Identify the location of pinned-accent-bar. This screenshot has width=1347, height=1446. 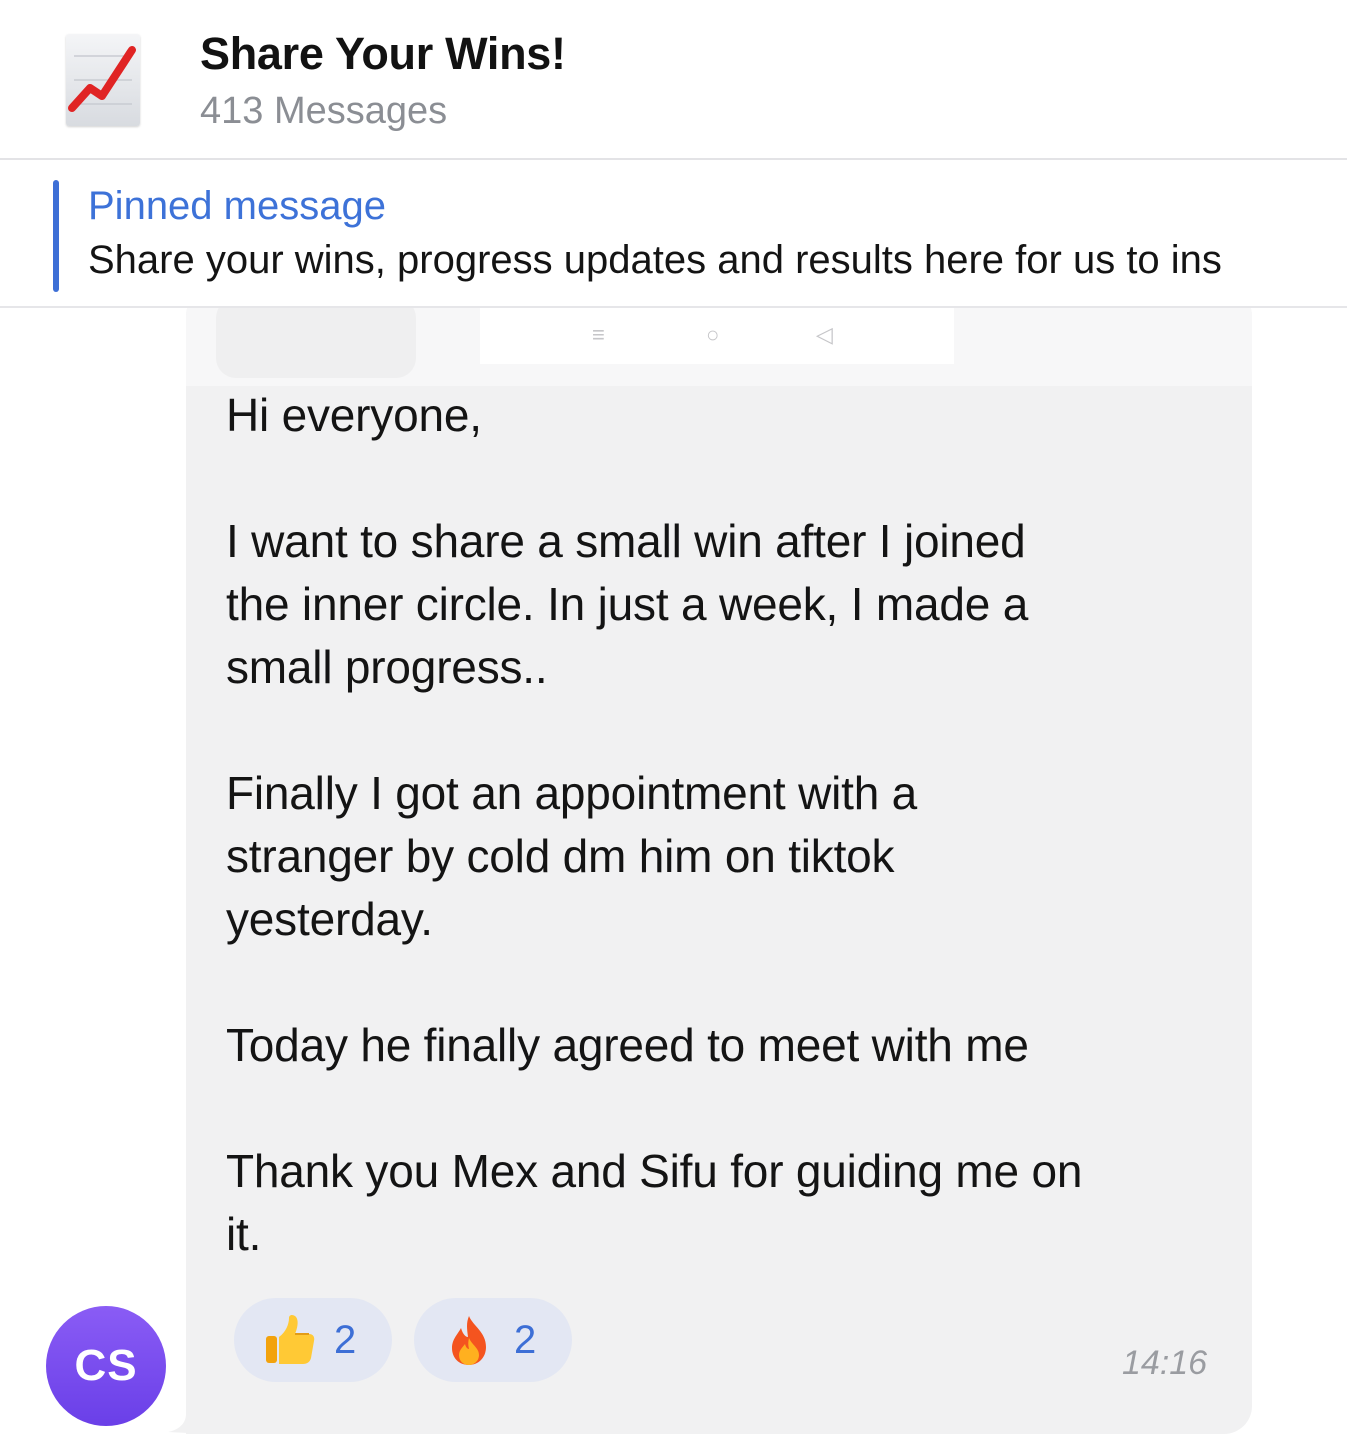
(56, 236).